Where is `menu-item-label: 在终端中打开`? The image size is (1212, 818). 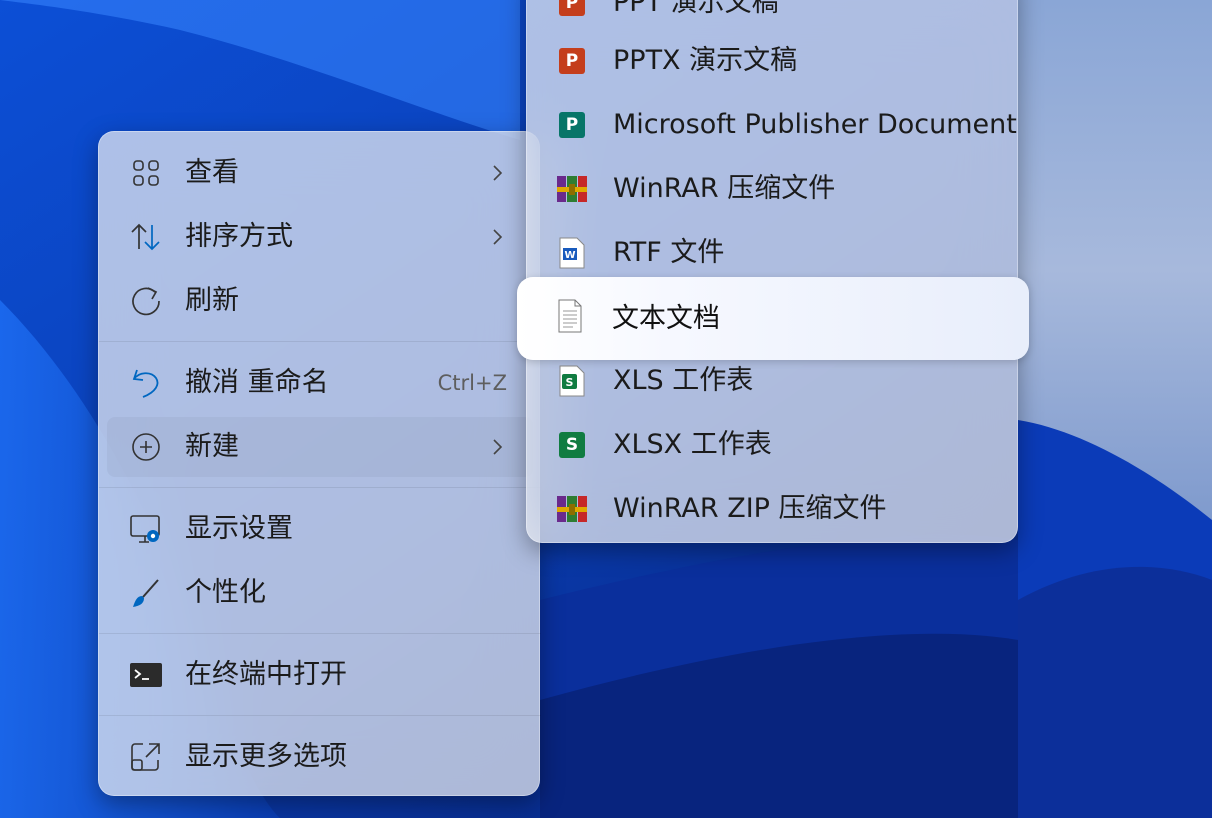 menu-item-label: 在终端中打开 is located at coordinates (266, 674).